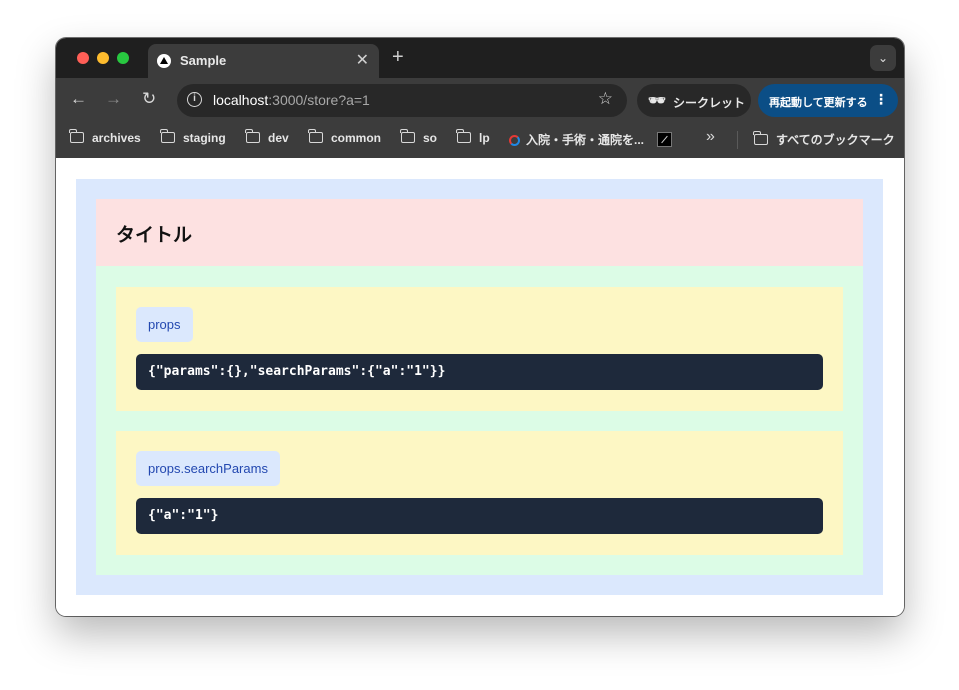  What do you see at coordinates (835, 140) in the screenshot?
I see `bookmark-label: すべてのブックマーク` at bounding box center [835, 140].